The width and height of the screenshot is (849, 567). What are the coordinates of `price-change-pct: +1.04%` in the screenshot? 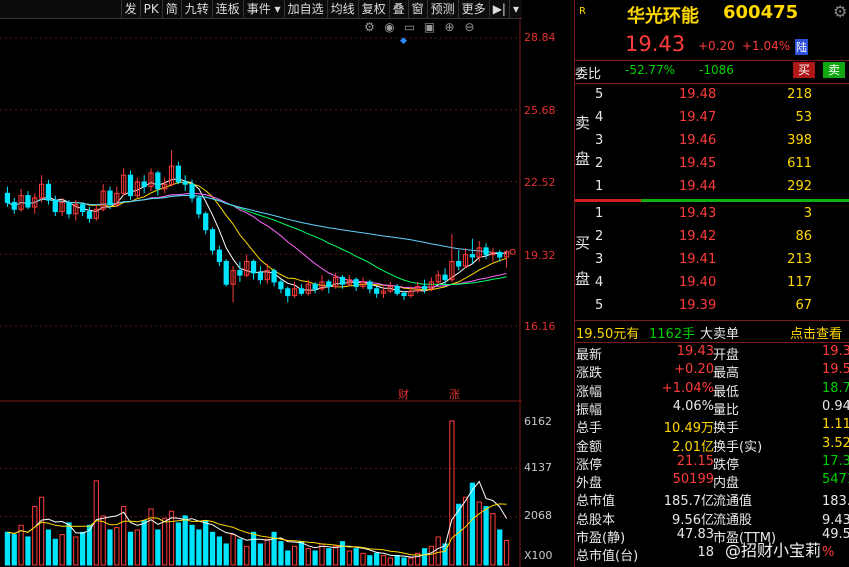 It's located at (766, 46).